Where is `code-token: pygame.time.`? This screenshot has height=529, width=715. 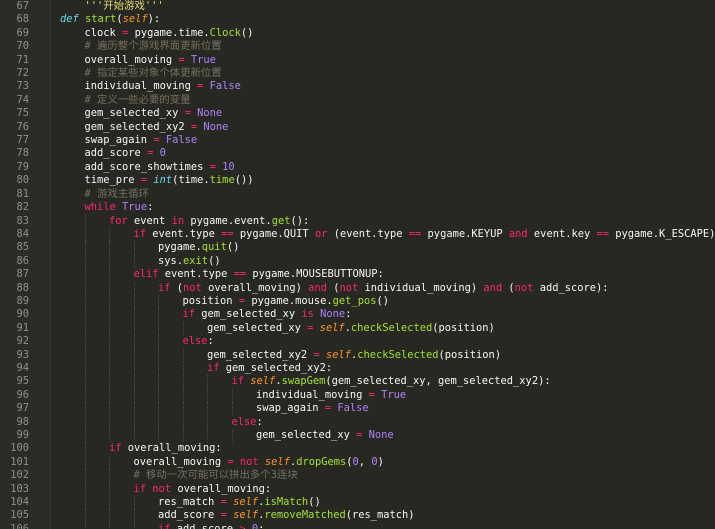 code-token: pygame.time. is located at coordinates (169, 32).